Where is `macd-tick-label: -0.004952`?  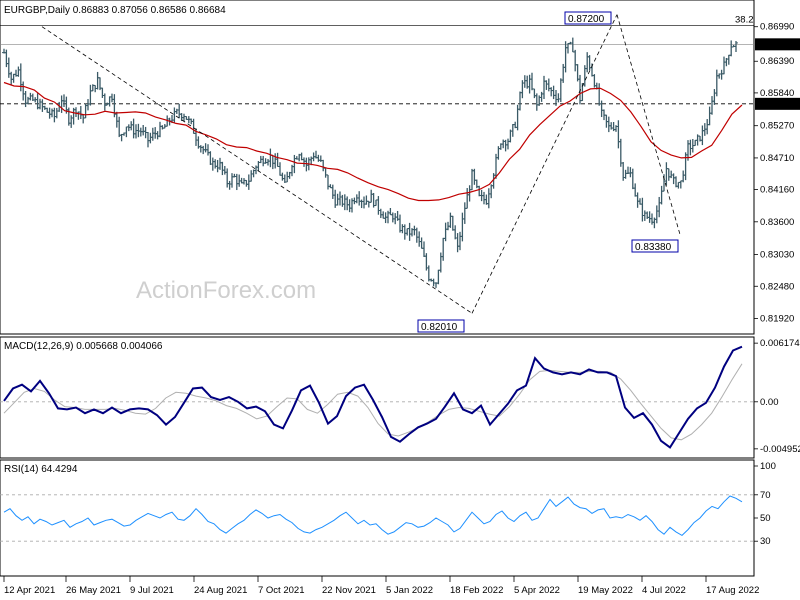
macd-tick-label: -0.004952 is located at coordinates (780, 449).